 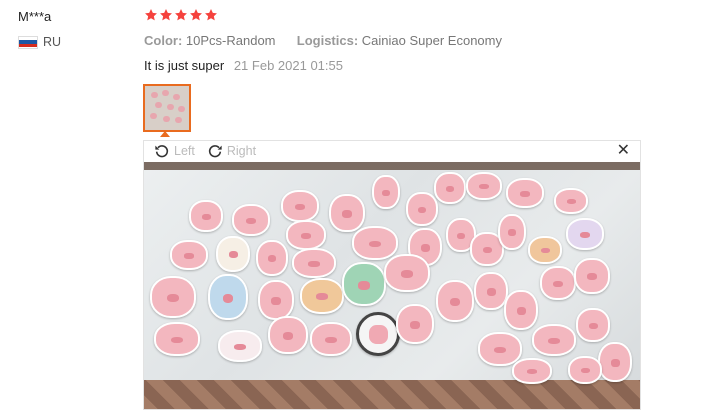 What do you see at coordinates (327, 40) in the screenshot?
I see `logistics-label: Logistics:` at bounding box center [327, 40].